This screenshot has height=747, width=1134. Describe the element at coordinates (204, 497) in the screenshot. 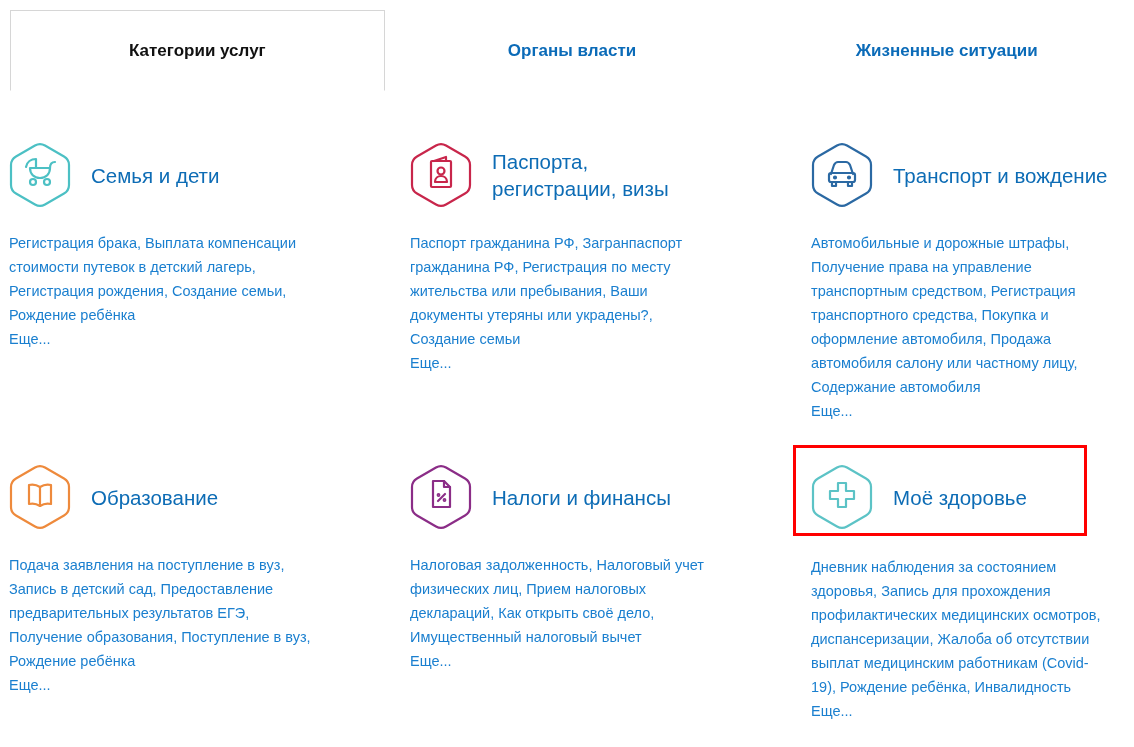

I see `category-title: Образование` at that location.